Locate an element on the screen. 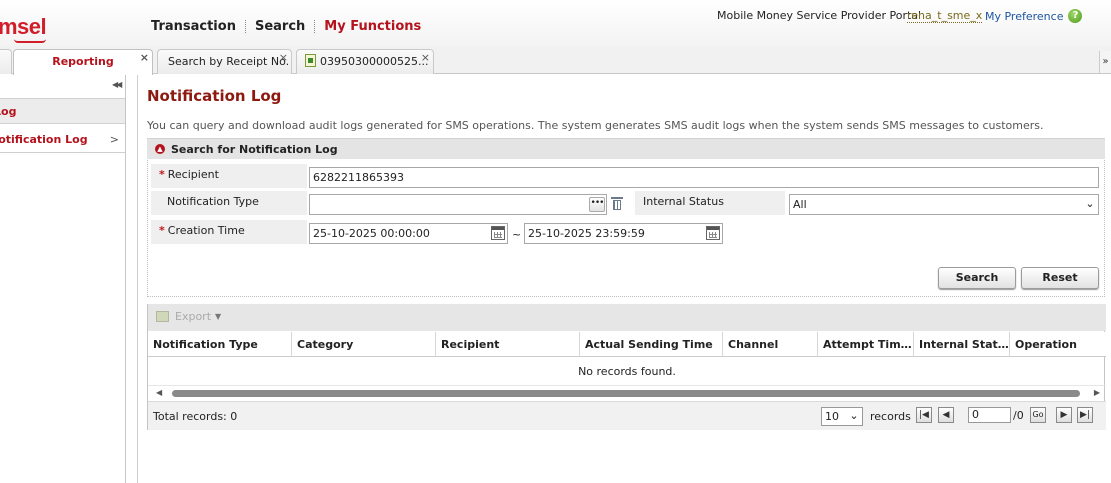 The width and height of the screenshot is (1111, 483). main-menu: Transaction Search My Functions is located at coordinates (290, 26).